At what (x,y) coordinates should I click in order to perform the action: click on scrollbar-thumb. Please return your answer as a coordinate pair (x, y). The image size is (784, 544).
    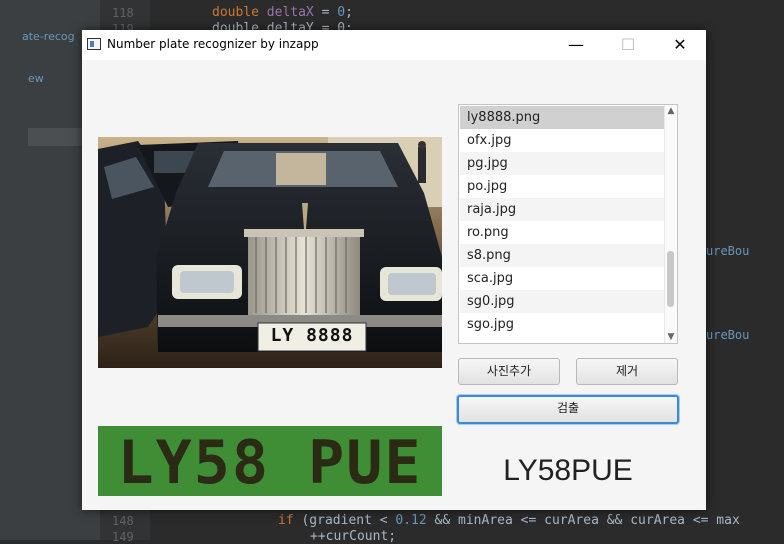
    Looking at the image, I should click on (670, 279).